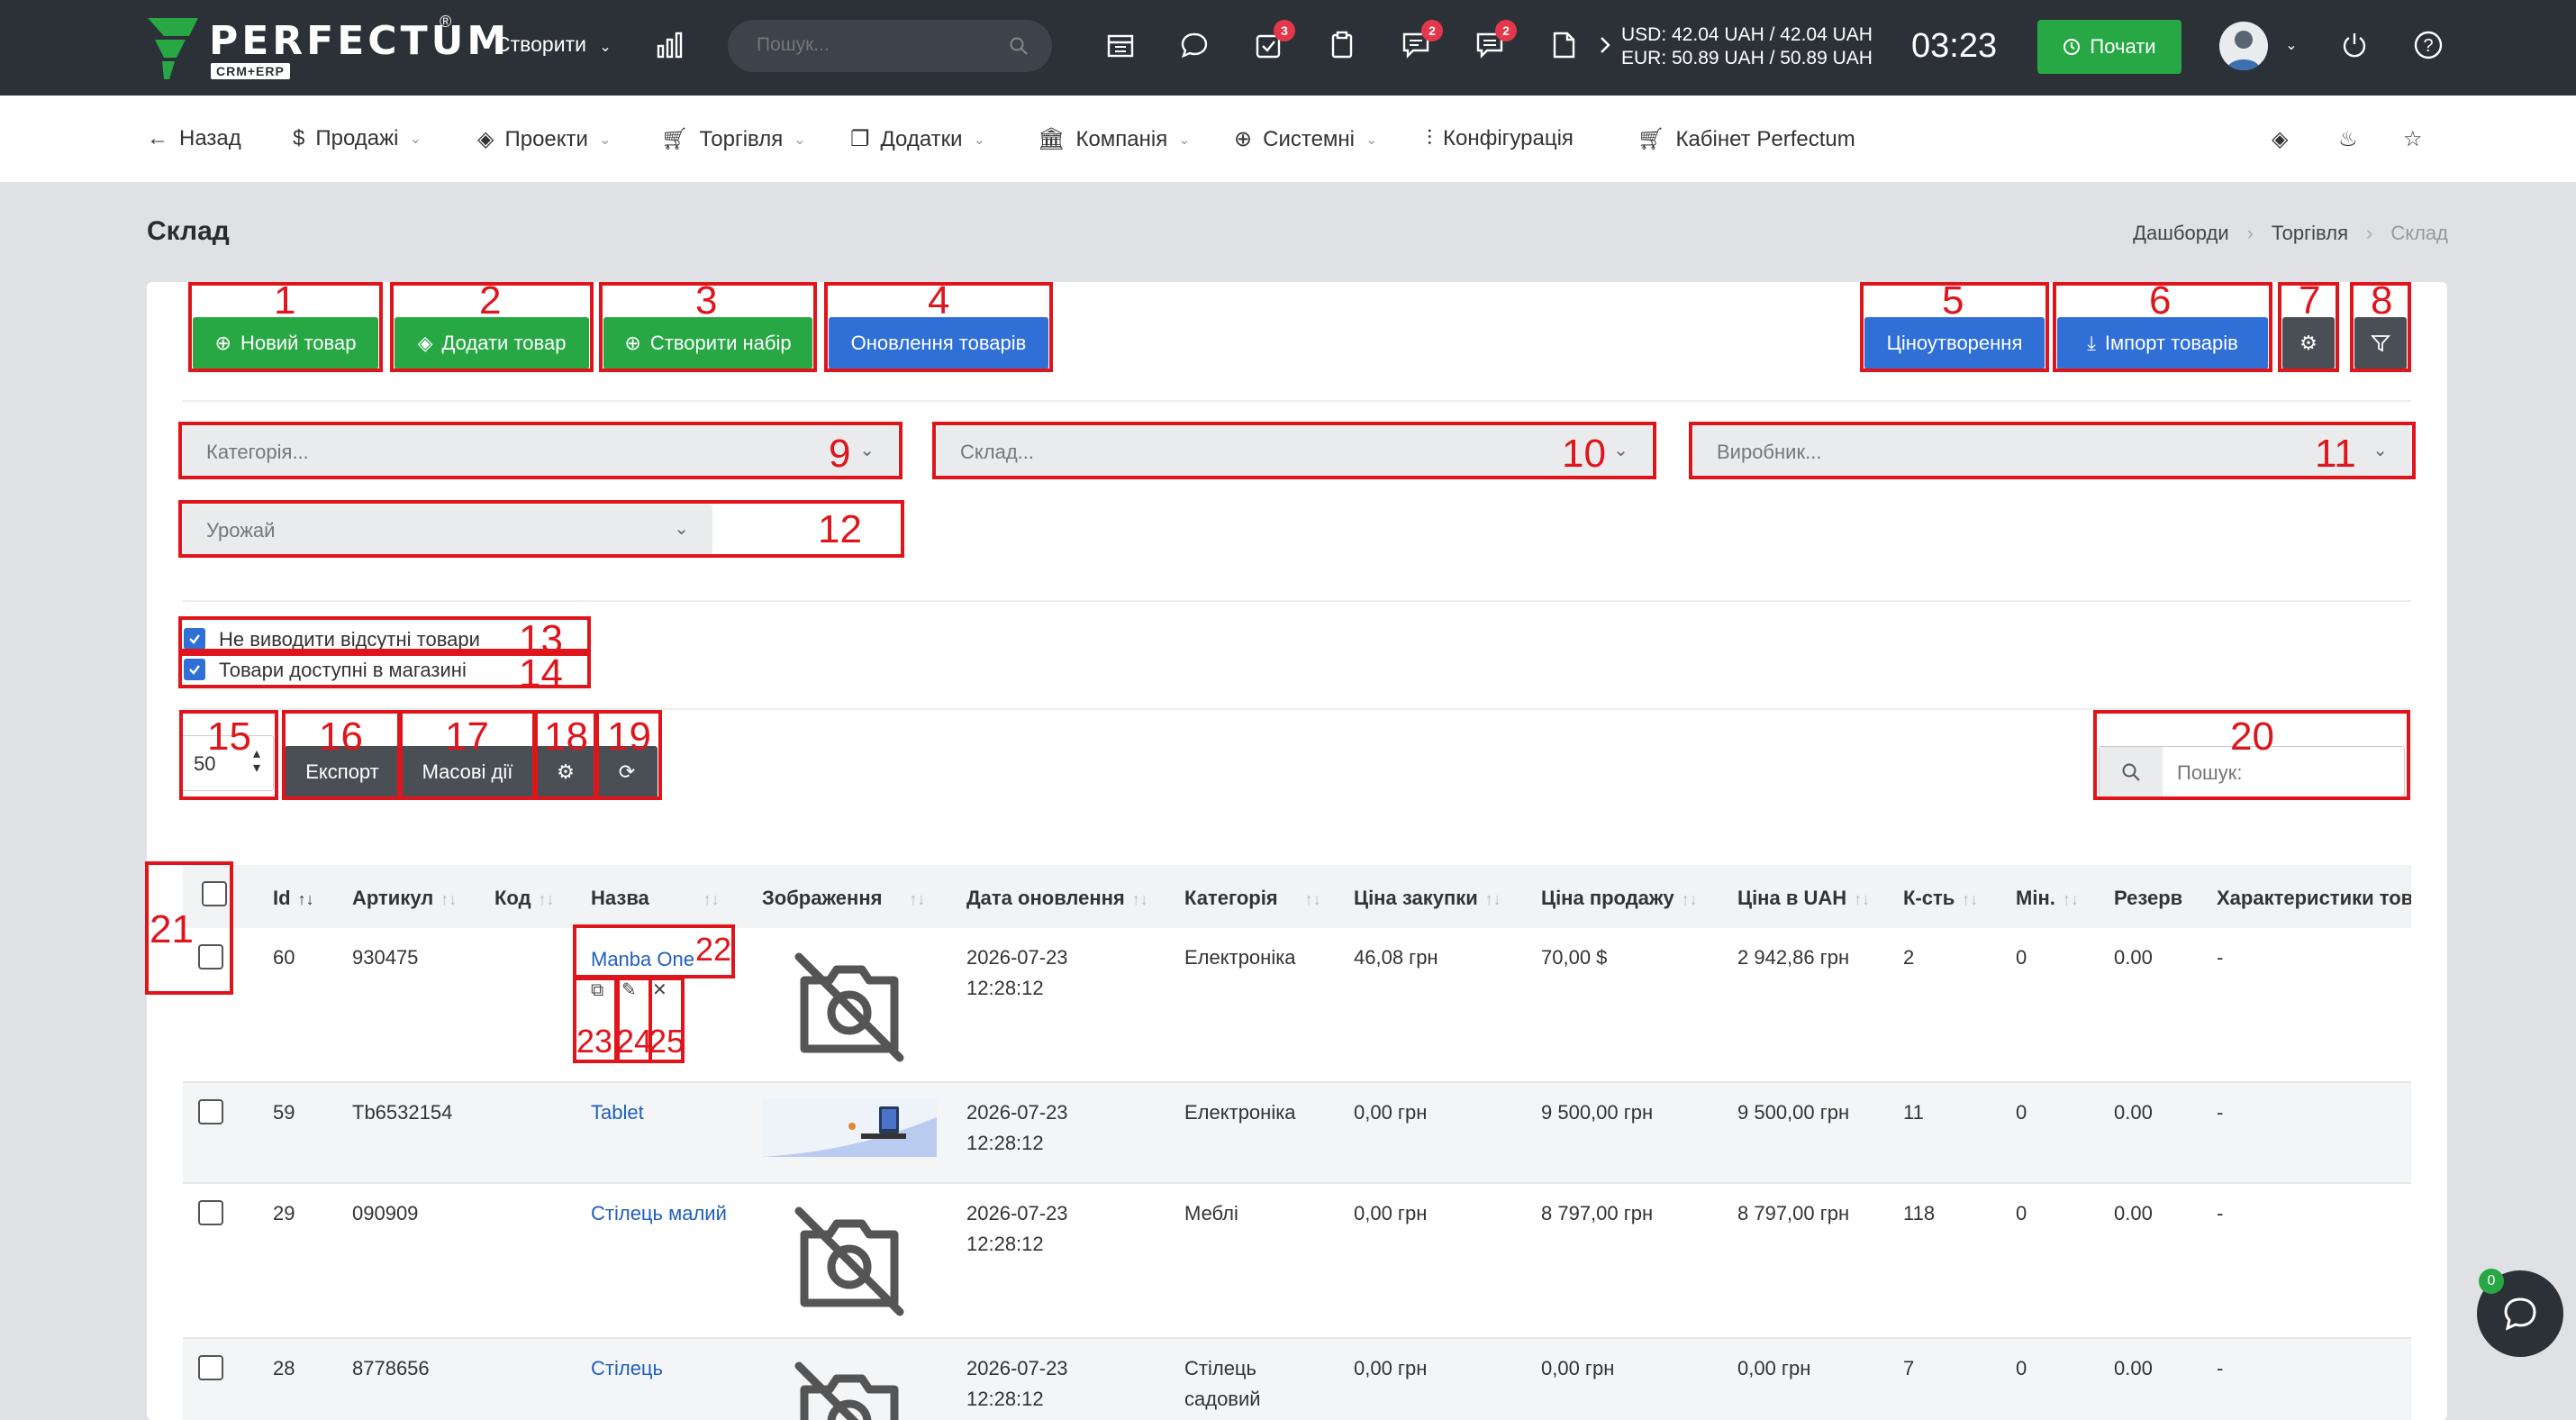 This screenshot has width=2576, height=1420. What do you see at coordinates (1940, 899) in the screenshot?
I see `column-header: К-сть ↑↓` at bounding box center [1940, 899].